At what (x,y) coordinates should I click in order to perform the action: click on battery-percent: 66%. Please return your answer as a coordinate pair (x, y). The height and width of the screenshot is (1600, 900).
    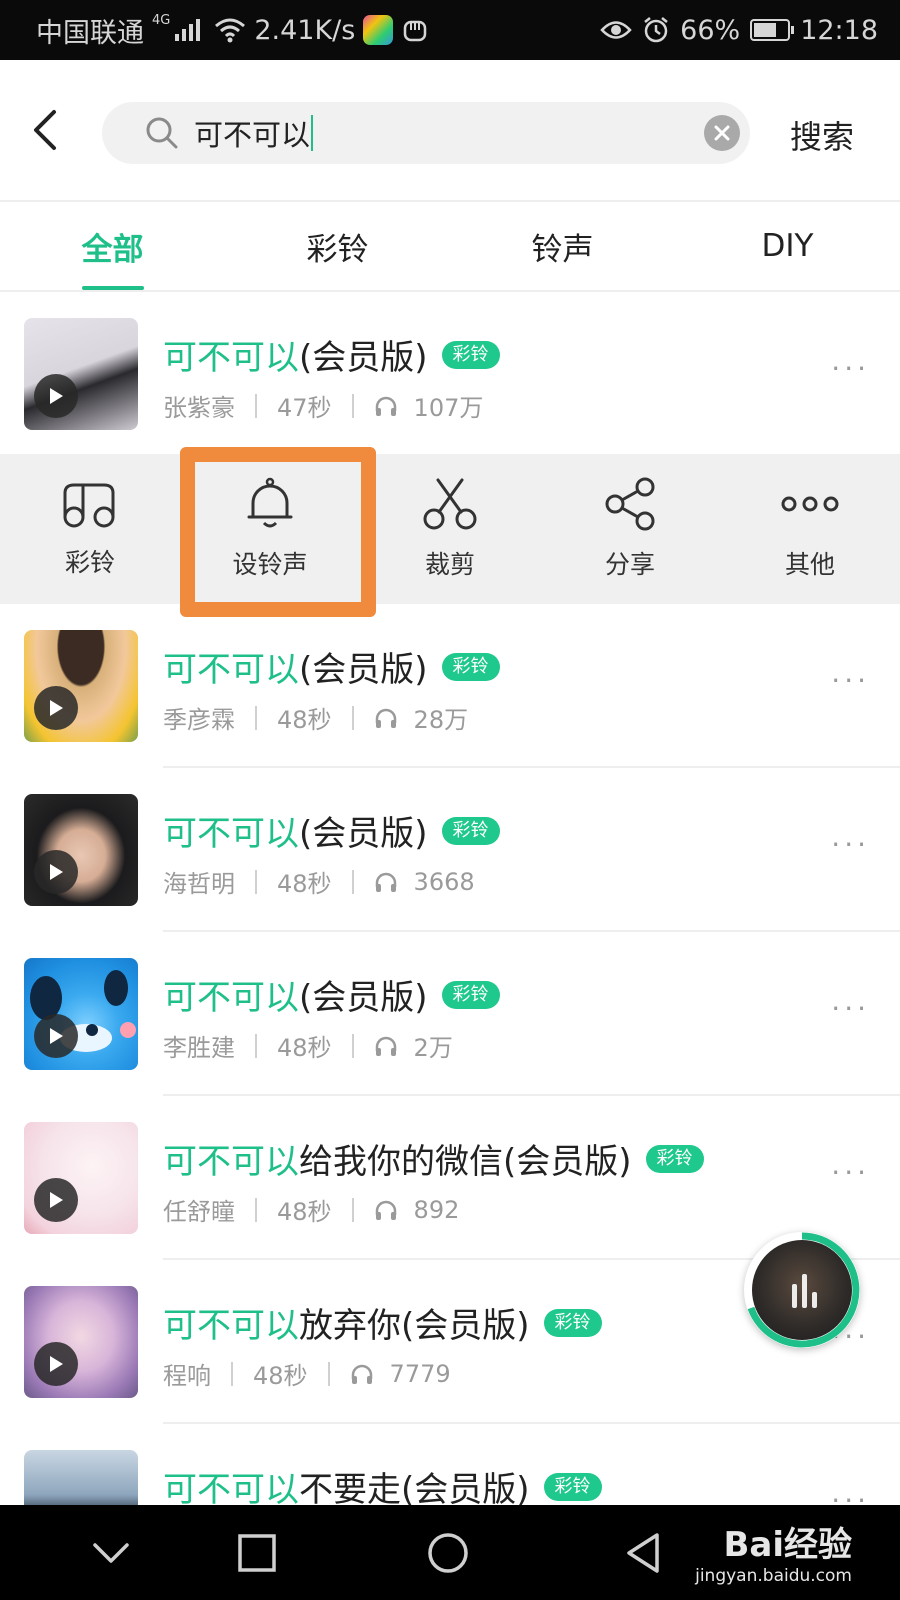
    Looking at the image, I should click on (710, 30).